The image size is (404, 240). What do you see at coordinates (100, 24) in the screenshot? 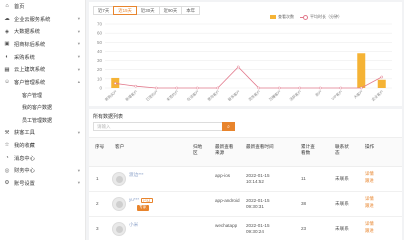
I see `y-tick-label: 70` at bounding box center [100, 24].